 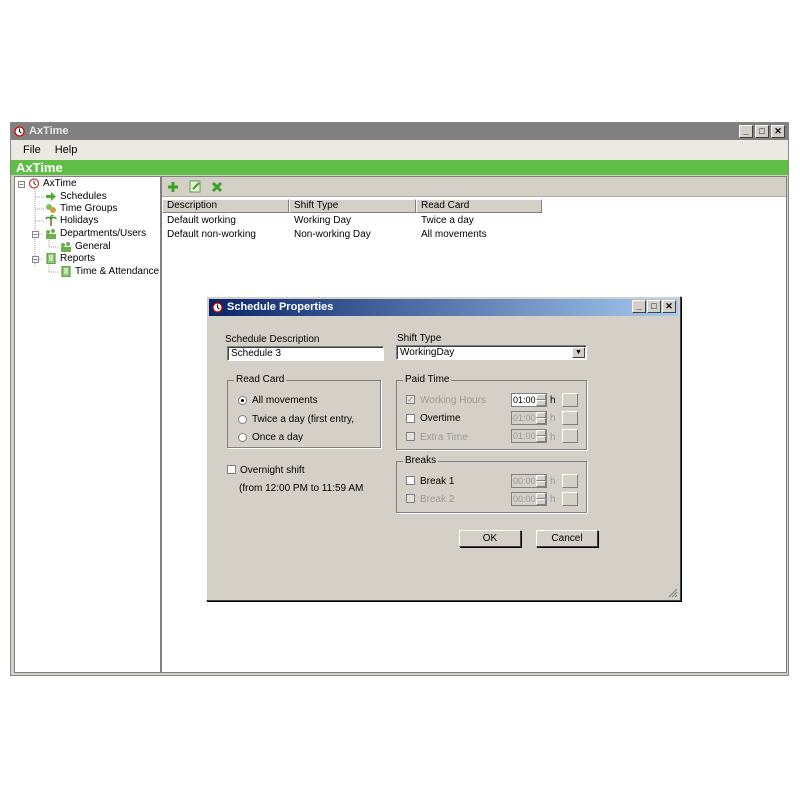 I want to click on ok-button: OK, so click(x=490, y=538).